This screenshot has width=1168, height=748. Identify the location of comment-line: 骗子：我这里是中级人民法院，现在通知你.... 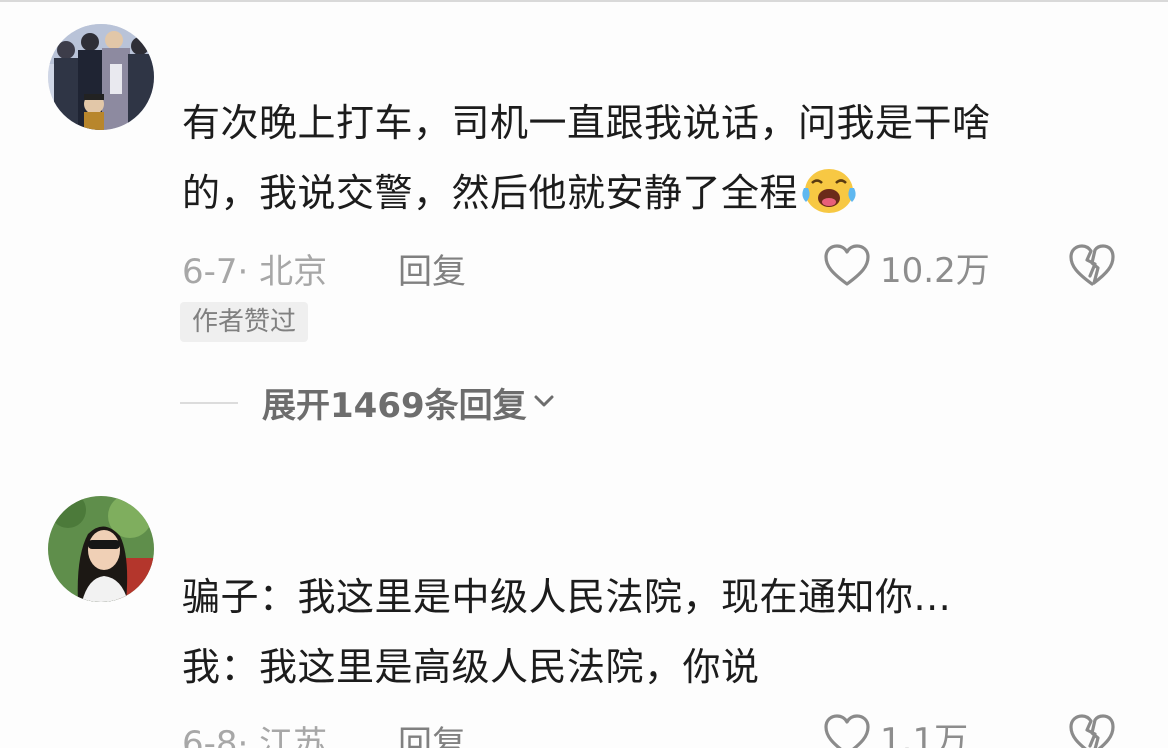
(567, 597).